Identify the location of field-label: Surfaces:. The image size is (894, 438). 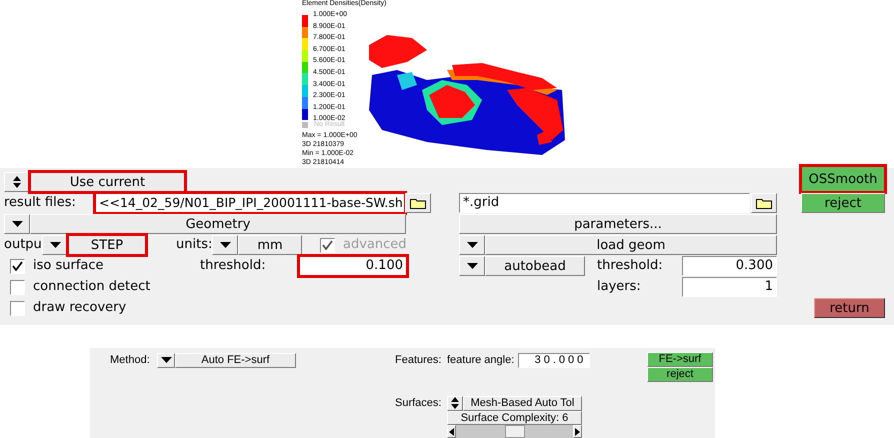
(418, 403).